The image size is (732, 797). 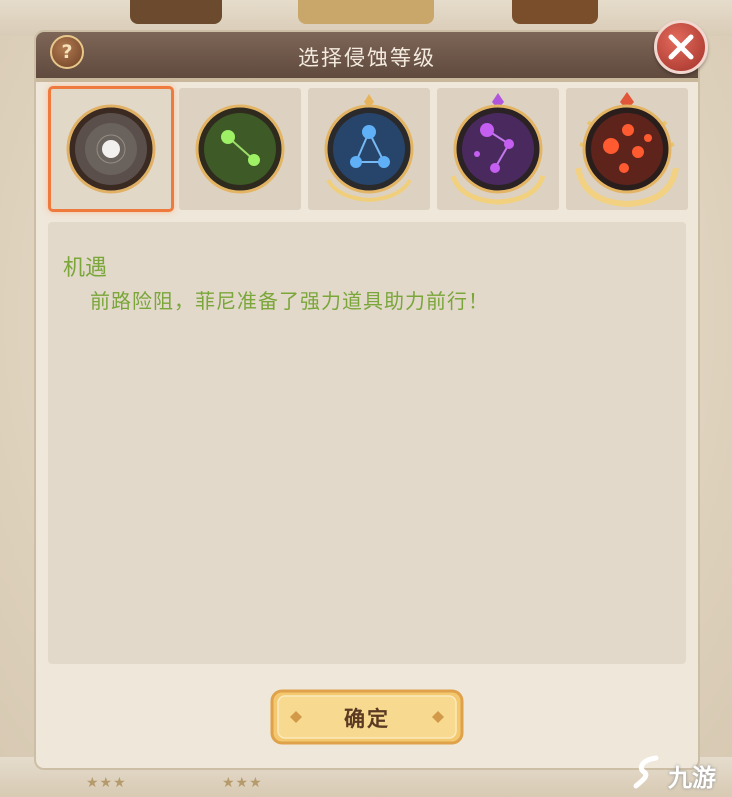 What do you see at coordinates (366, 12) in the screenshot?
I see `background-card-center` at bounding box center [366, 12].